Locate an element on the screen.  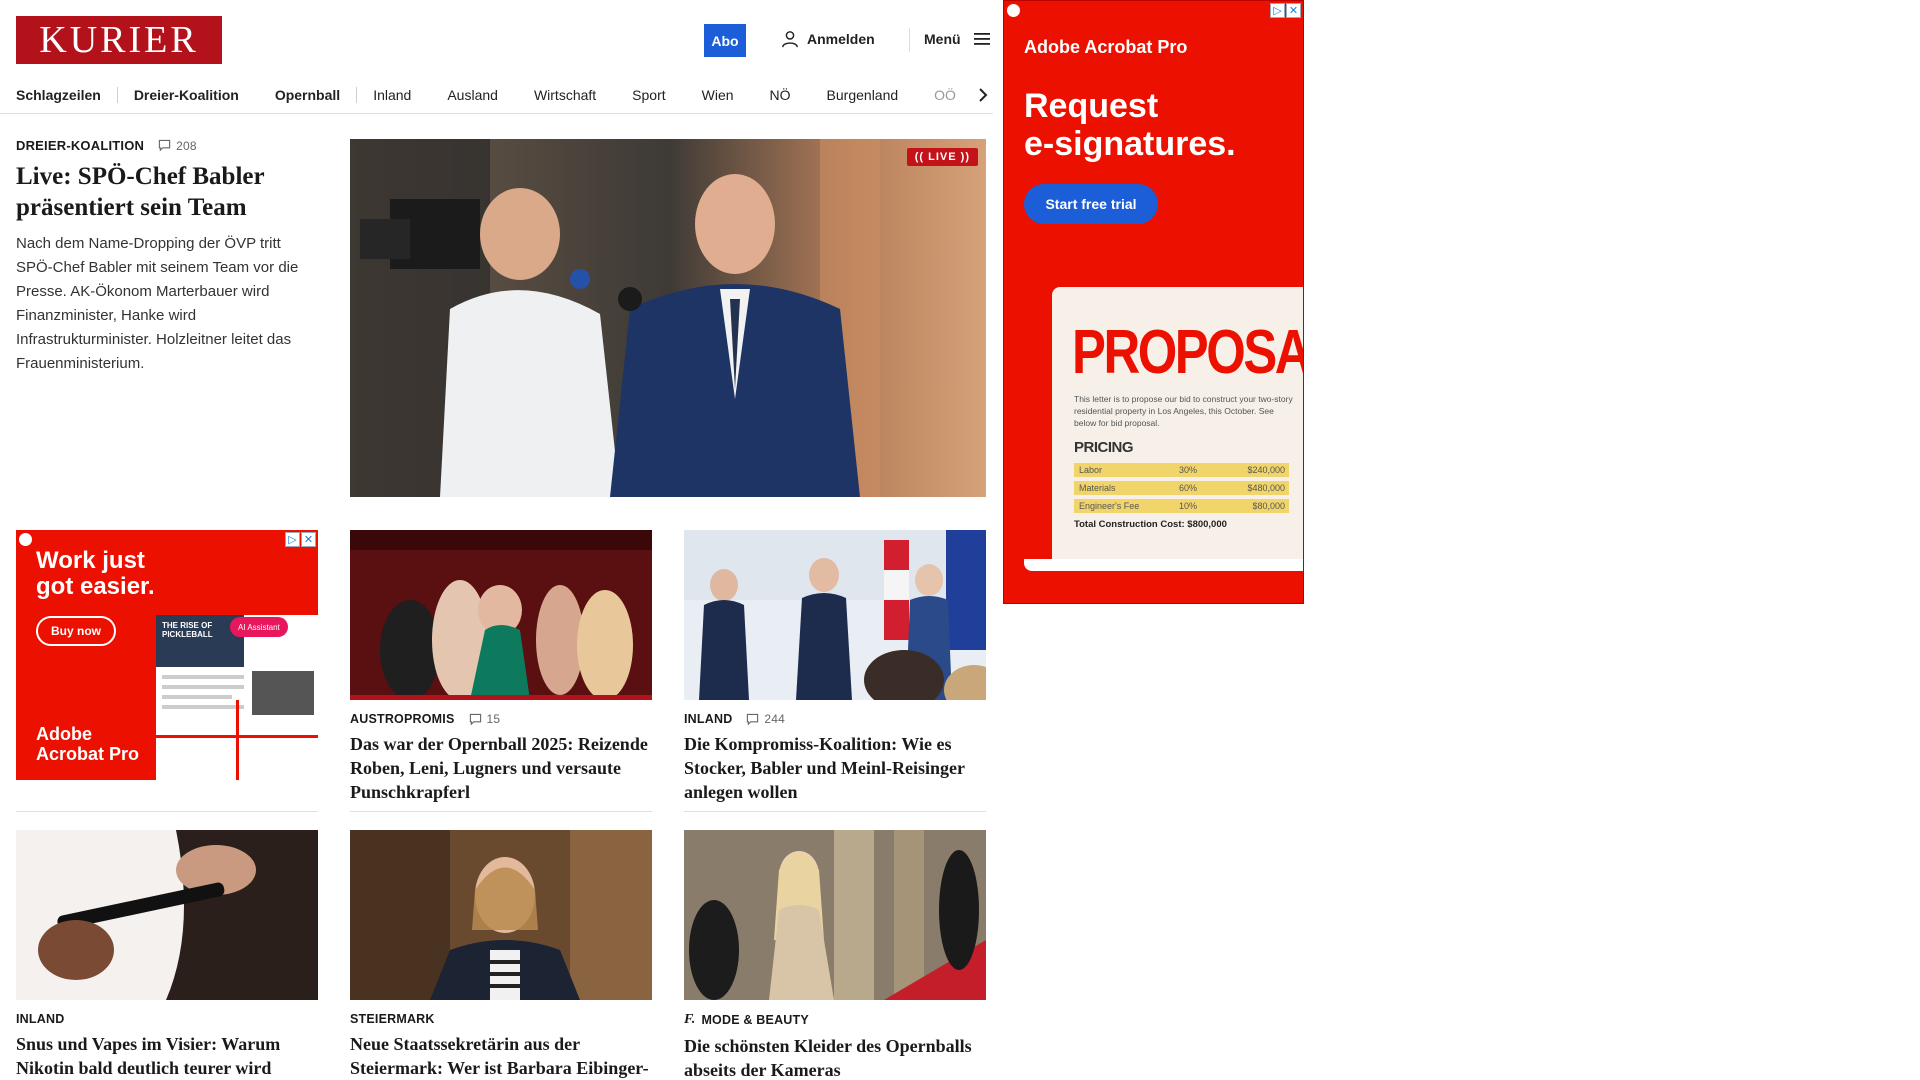
login-button: Anmelden is located at coordinates (828, 39).